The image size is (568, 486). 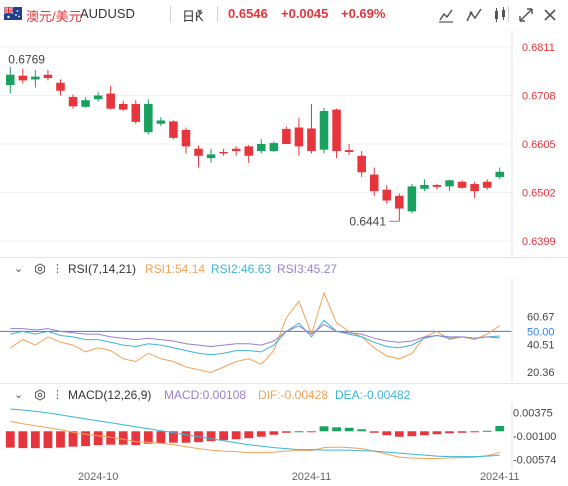 What do you see at coordinates (367, 221) in the screenshot?
I see `low-annotation: 0.6441` at bounding box center [367, 221].